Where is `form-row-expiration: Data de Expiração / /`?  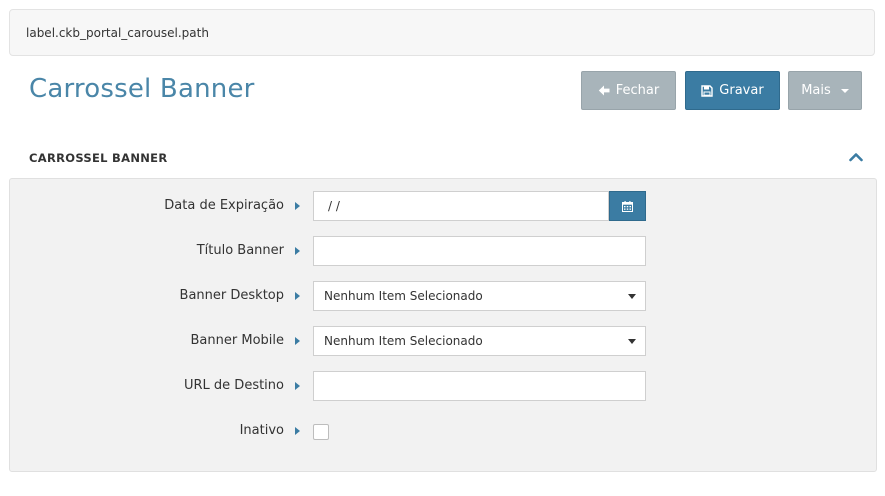
form-row-expiration: Data de Expiração / / is located at coordinates (444, 206).